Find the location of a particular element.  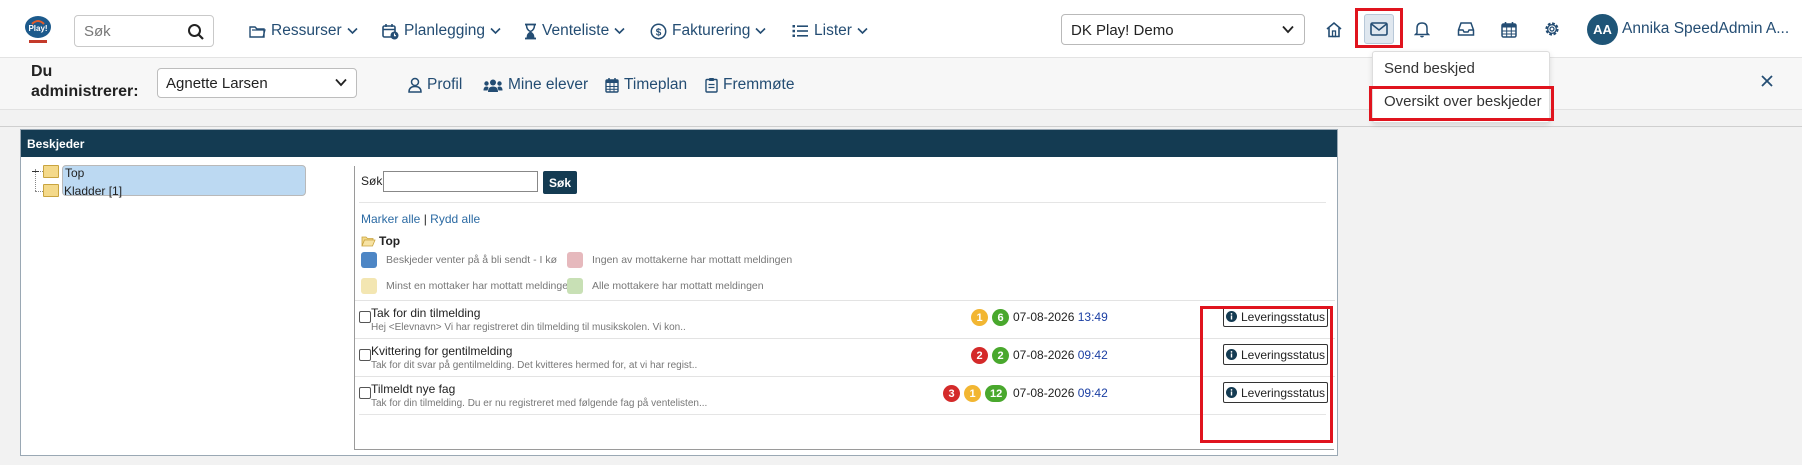

select-all-link: Marker alle is located at coordinates (390, 219).